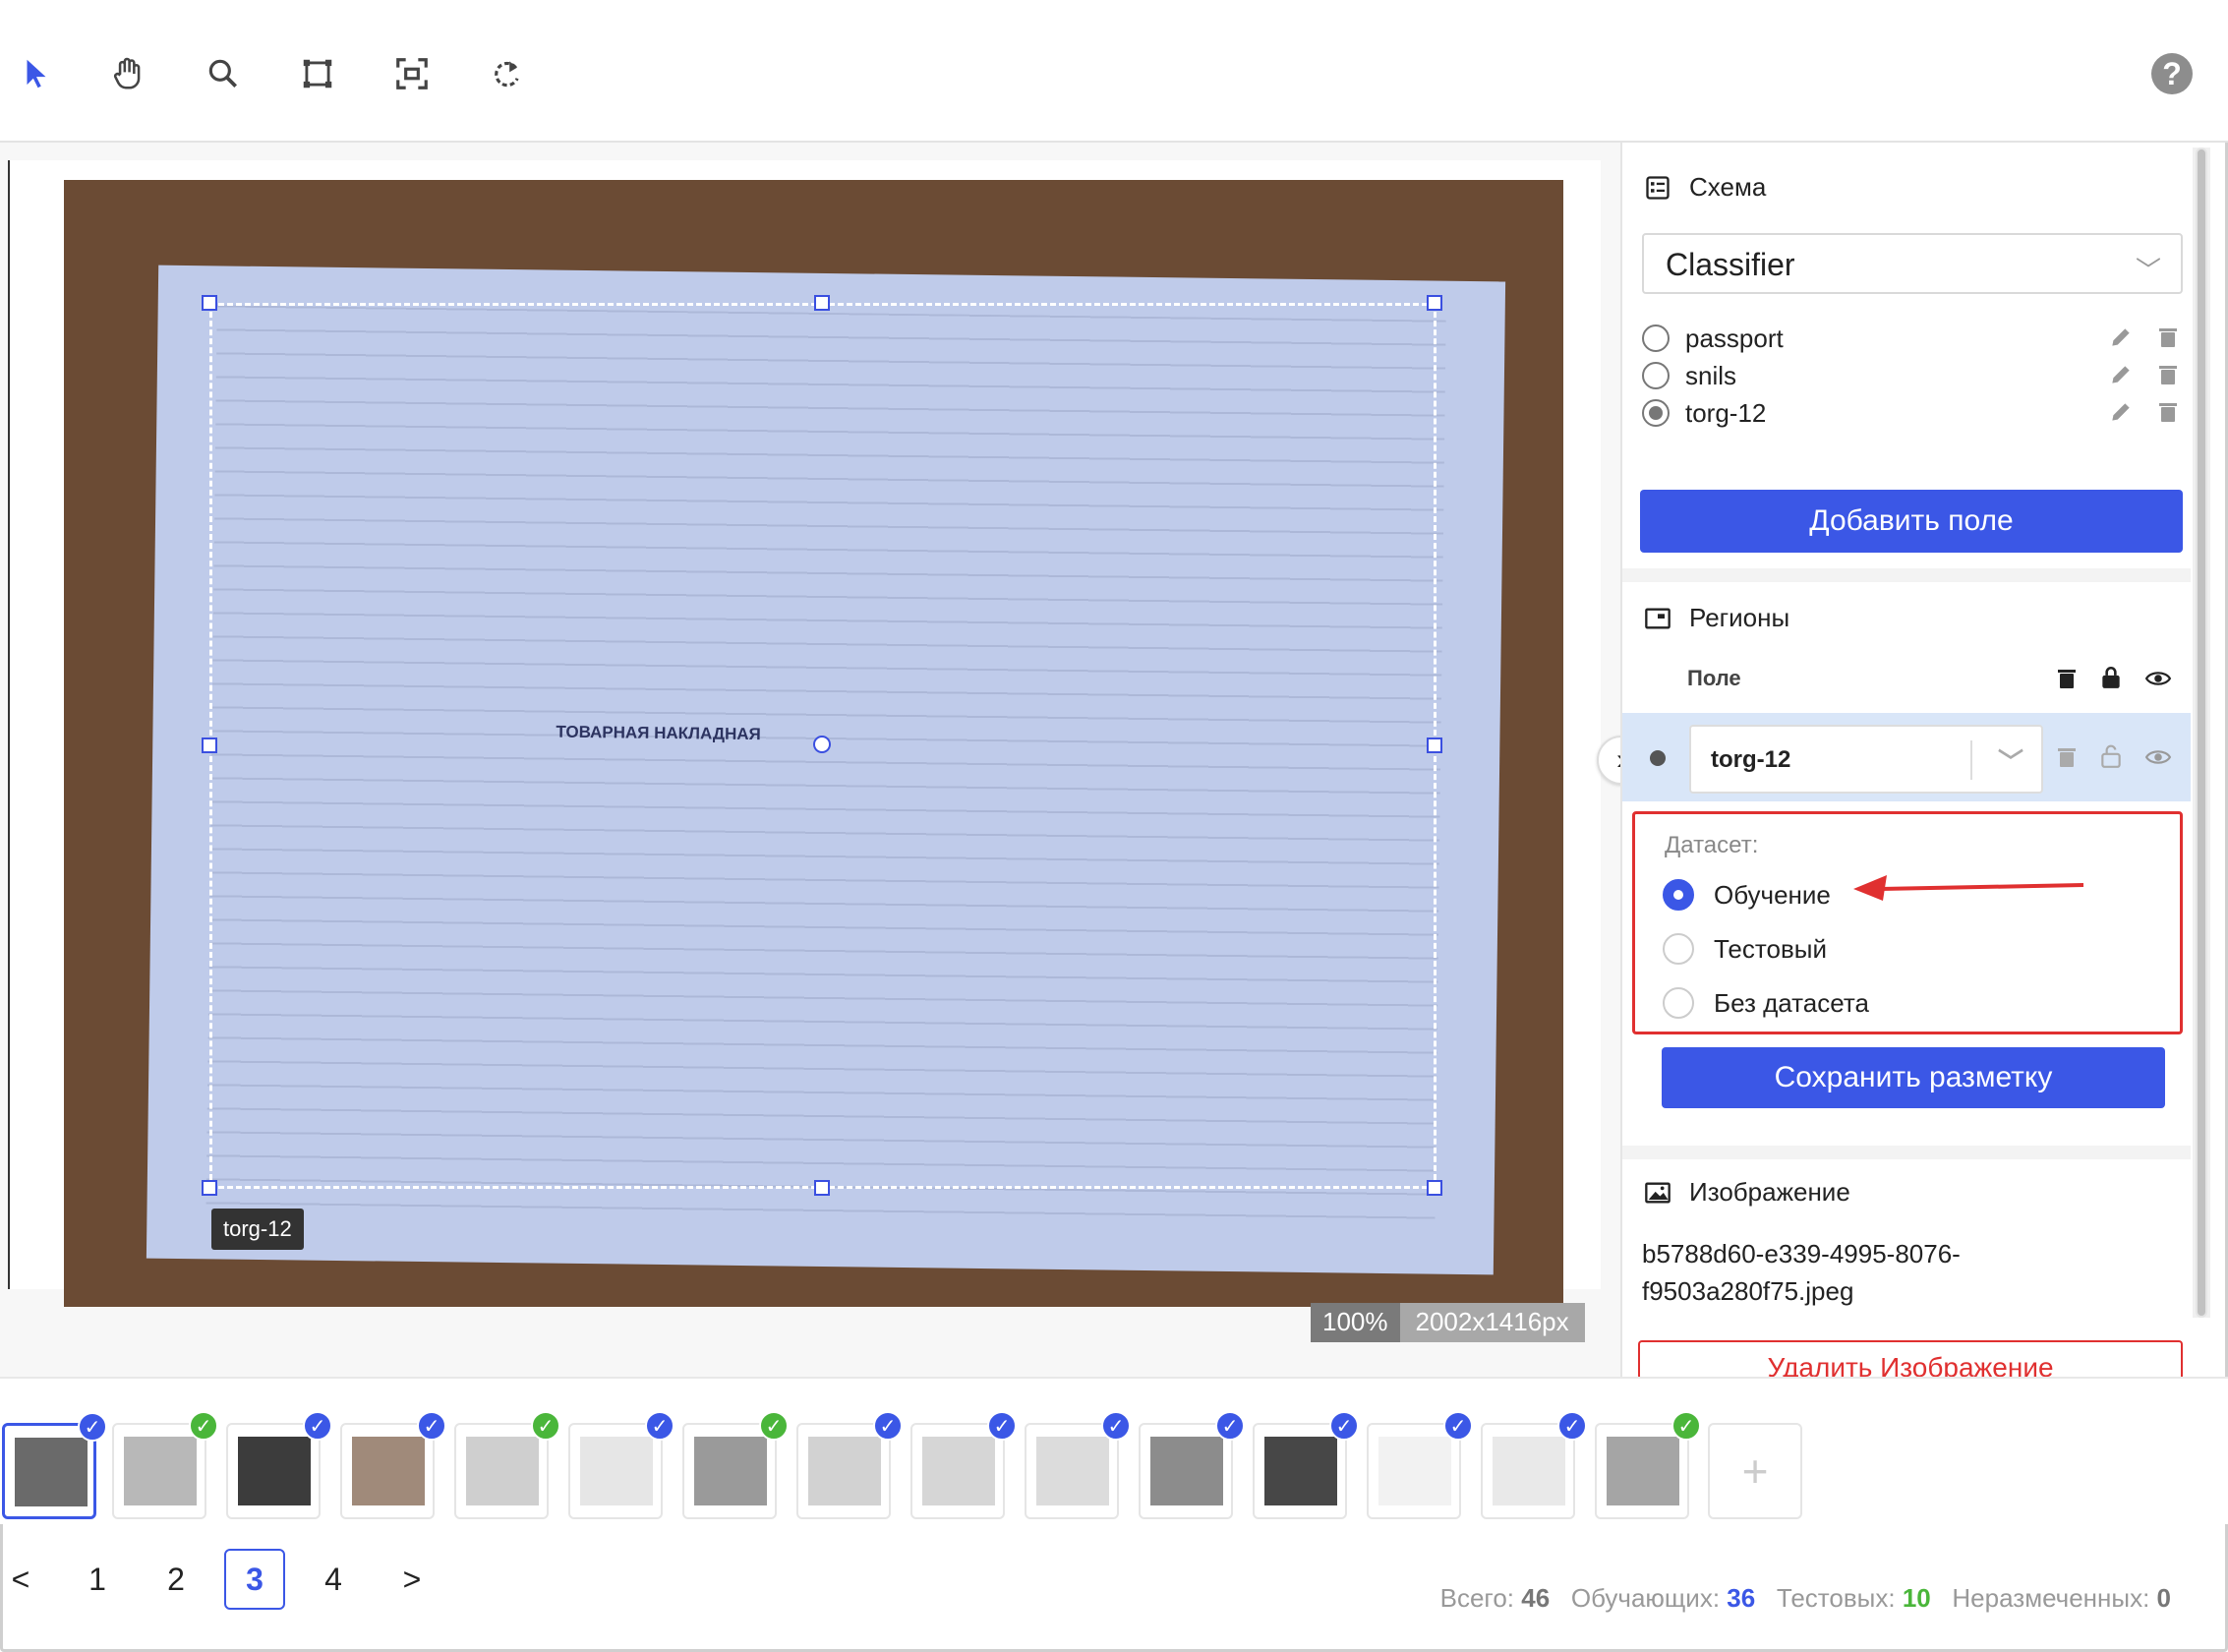 This screenshot has height=1652, width=2228. I want to click on page-3: 3, so click(254, 1579).